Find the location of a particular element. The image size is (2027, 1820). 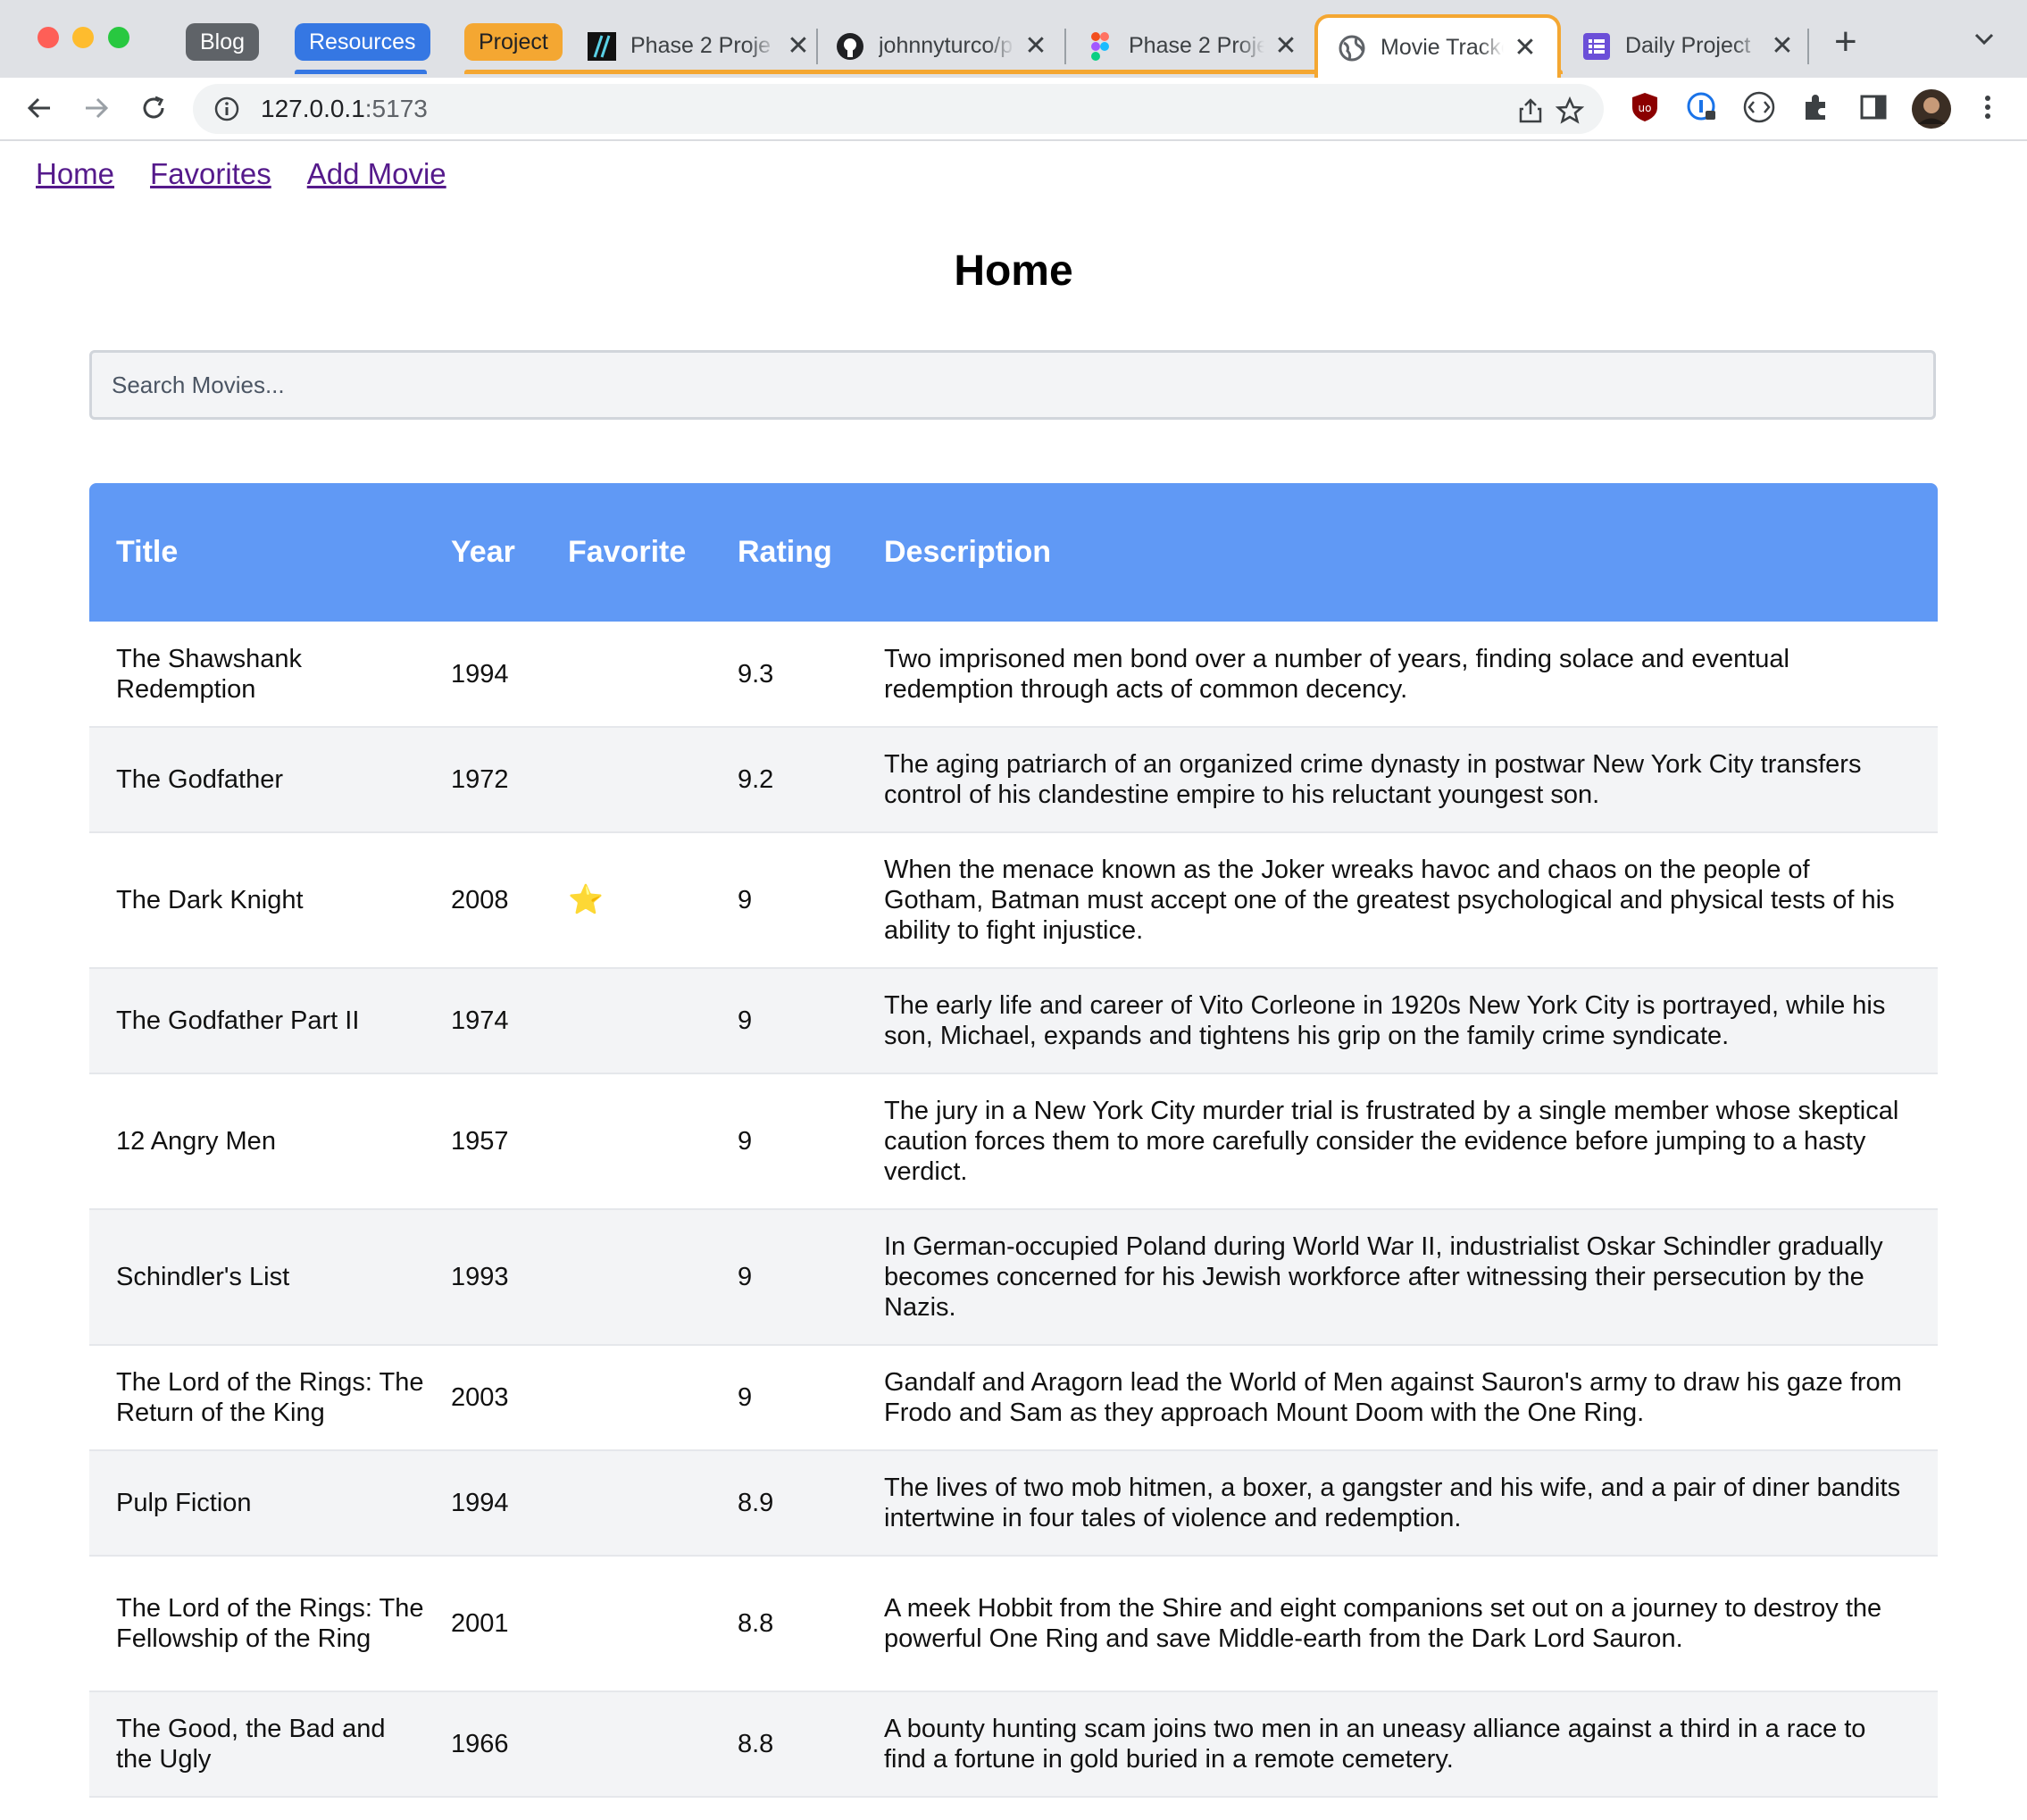

maximize-window-button is located at coordinates (118, 37).